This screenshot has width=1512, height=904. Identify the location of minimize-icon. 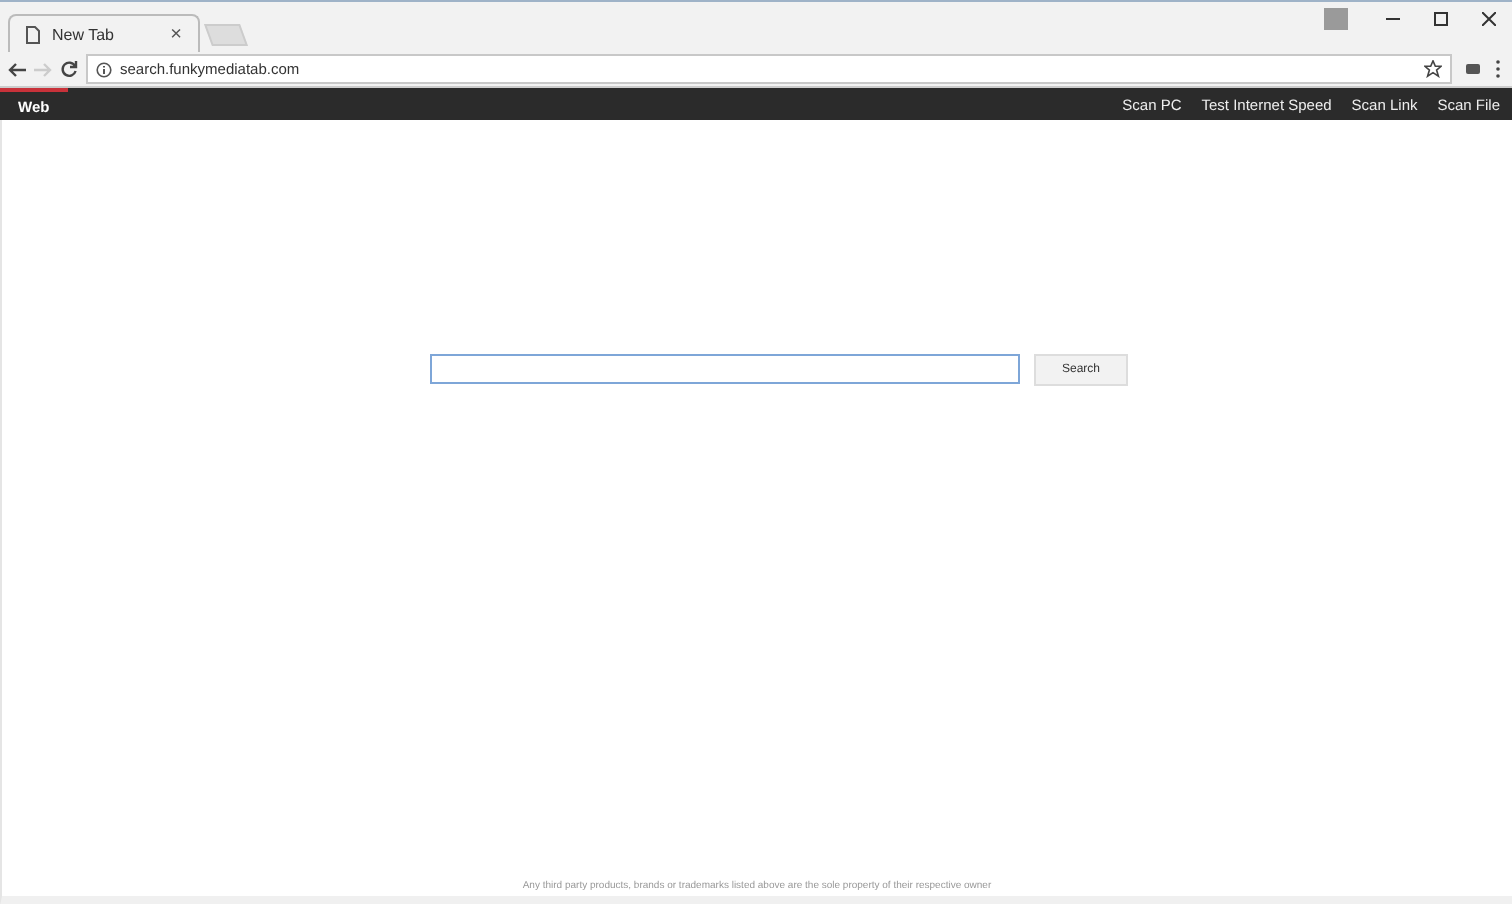
(1392, 18).